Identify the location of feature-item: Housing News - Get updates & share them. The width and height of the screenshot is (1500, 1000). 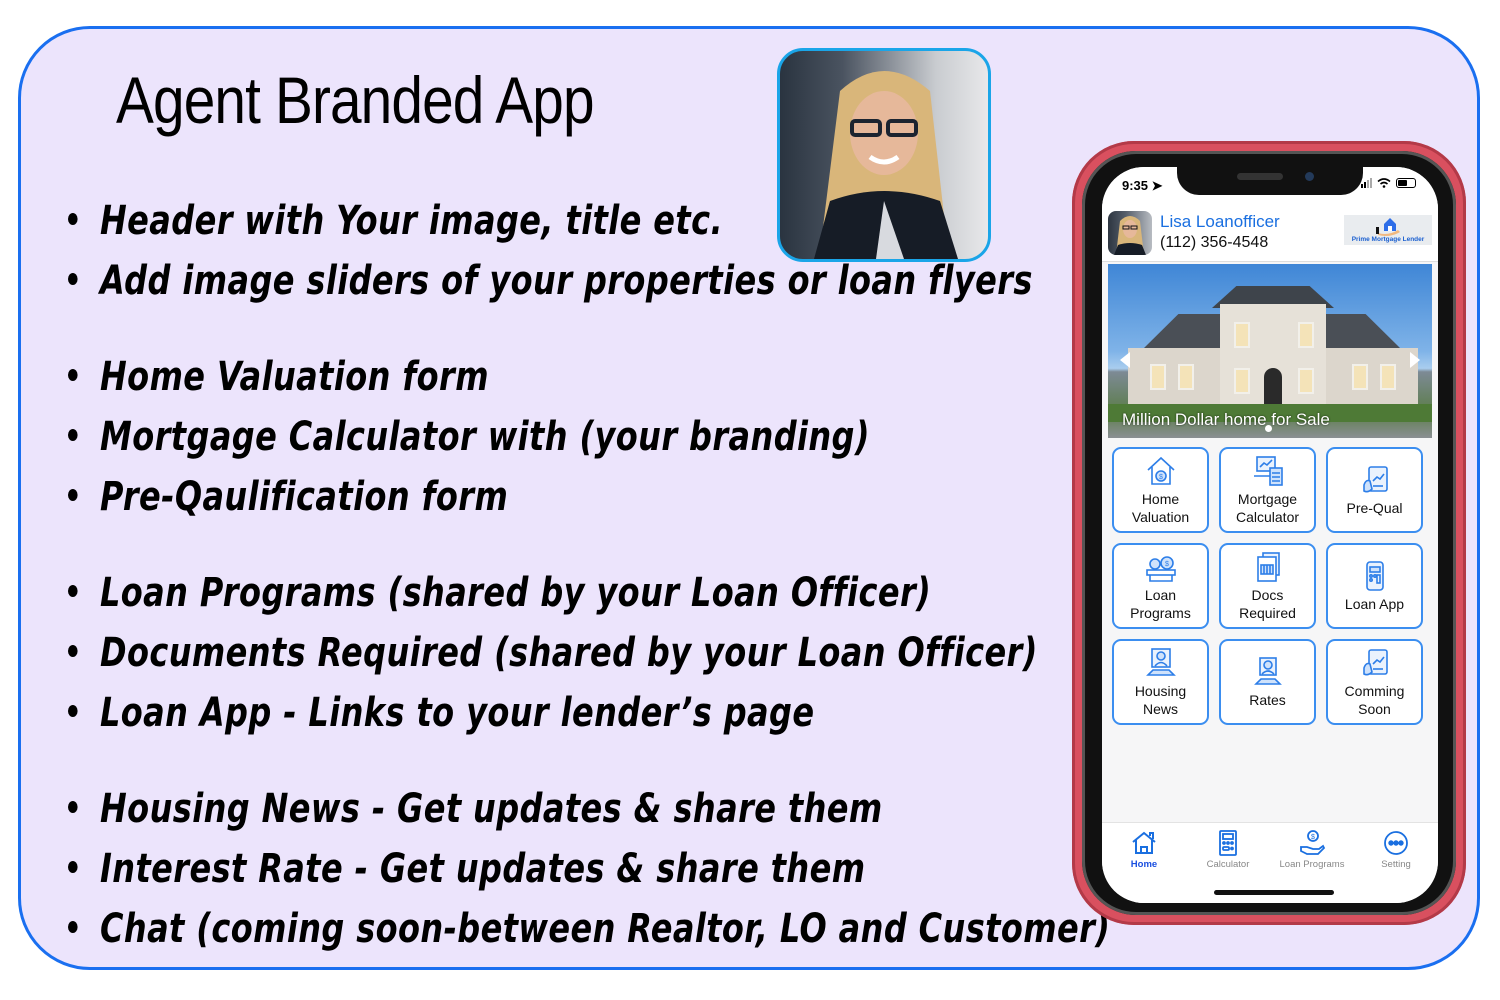
(475, 809).